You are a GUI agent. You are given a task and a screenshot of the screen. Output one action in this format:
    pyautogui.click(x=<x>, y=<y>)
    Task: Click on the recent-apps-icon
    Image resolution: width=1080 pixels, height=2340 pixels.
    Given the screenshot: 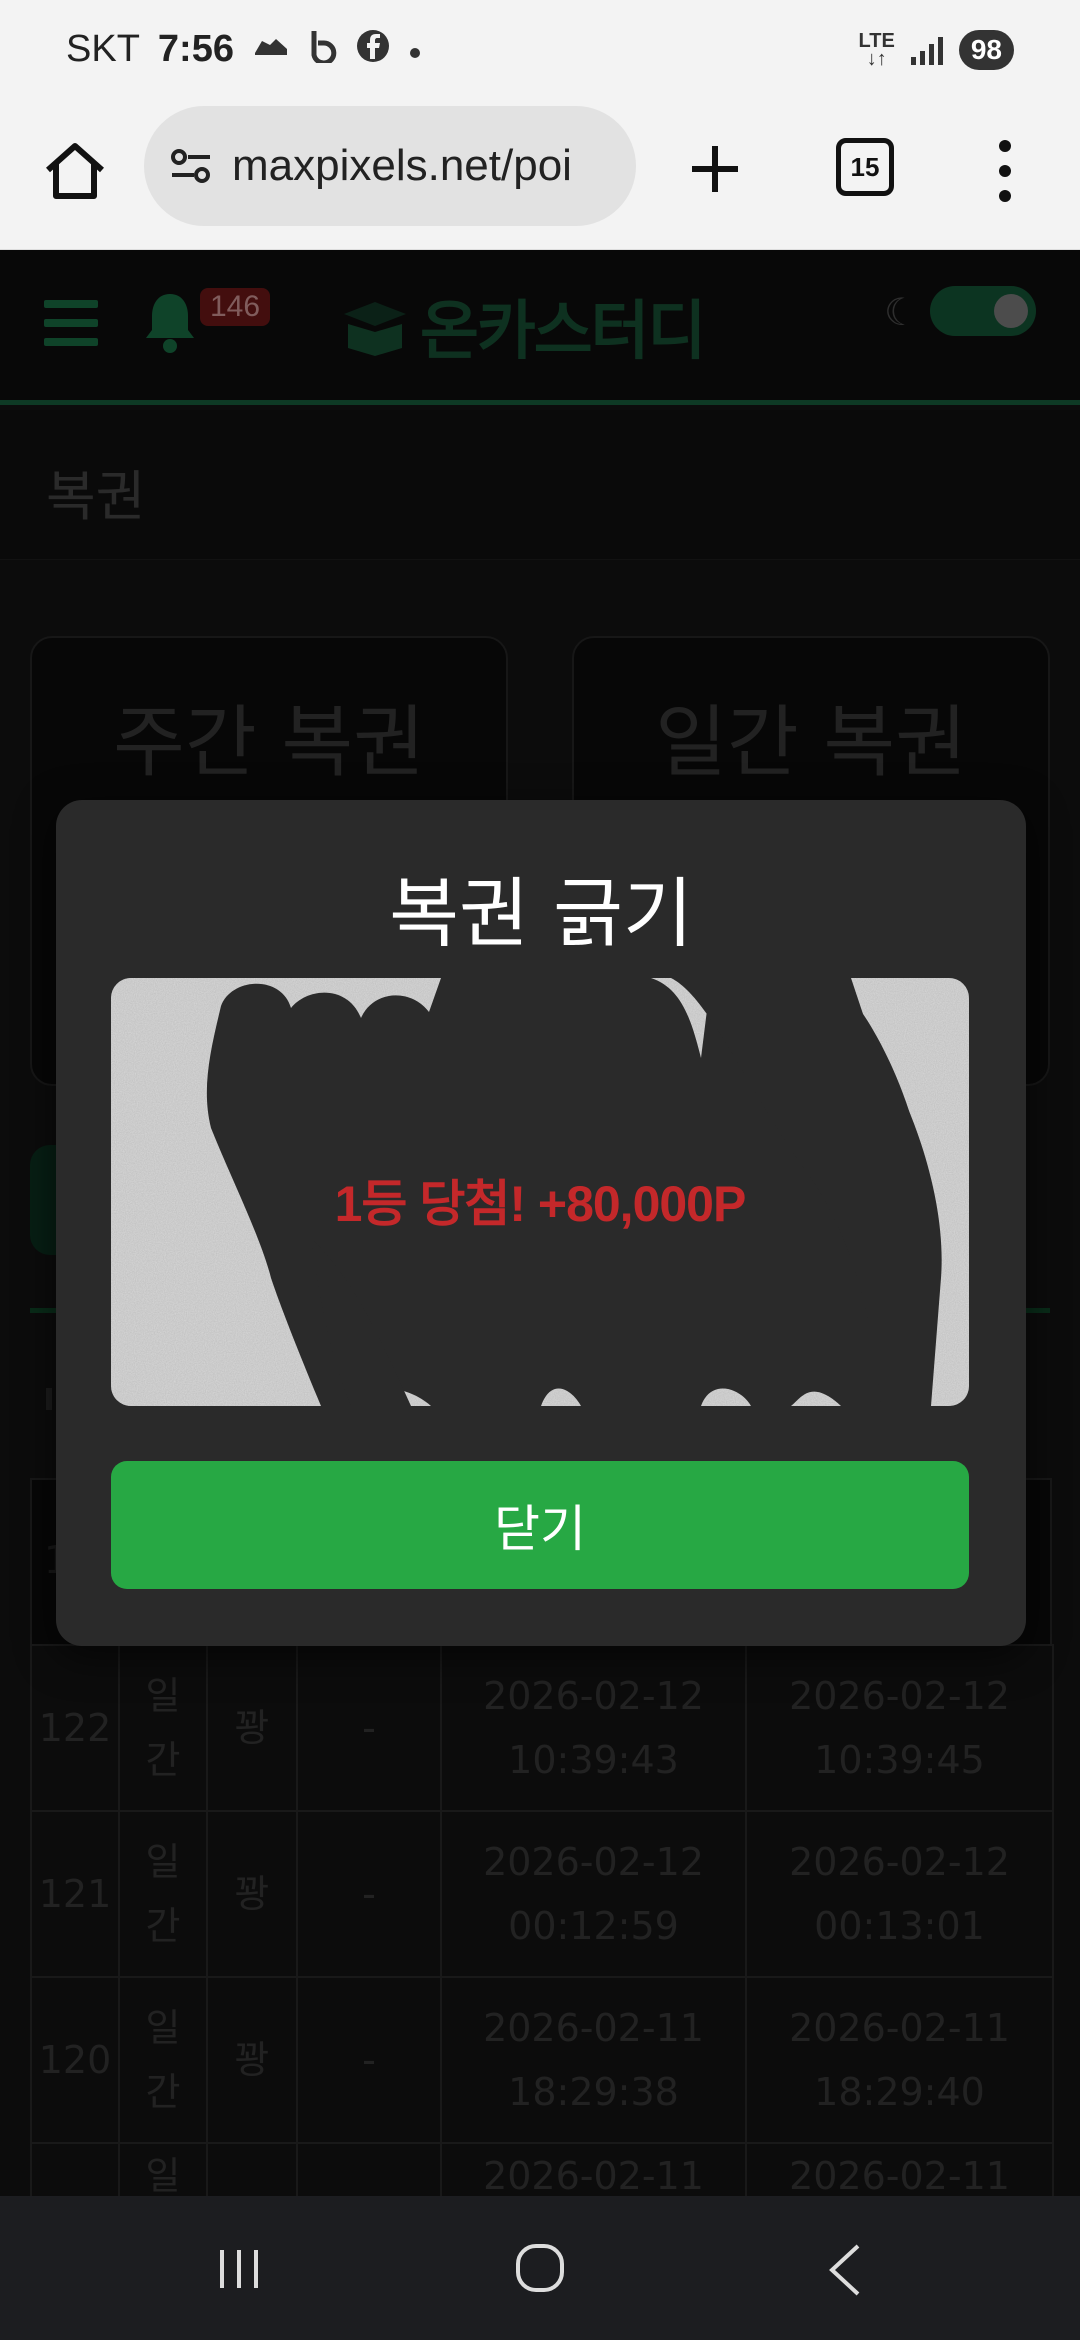 What is the action you would take?
    pyautogui.click(x=239, y=2269)
    